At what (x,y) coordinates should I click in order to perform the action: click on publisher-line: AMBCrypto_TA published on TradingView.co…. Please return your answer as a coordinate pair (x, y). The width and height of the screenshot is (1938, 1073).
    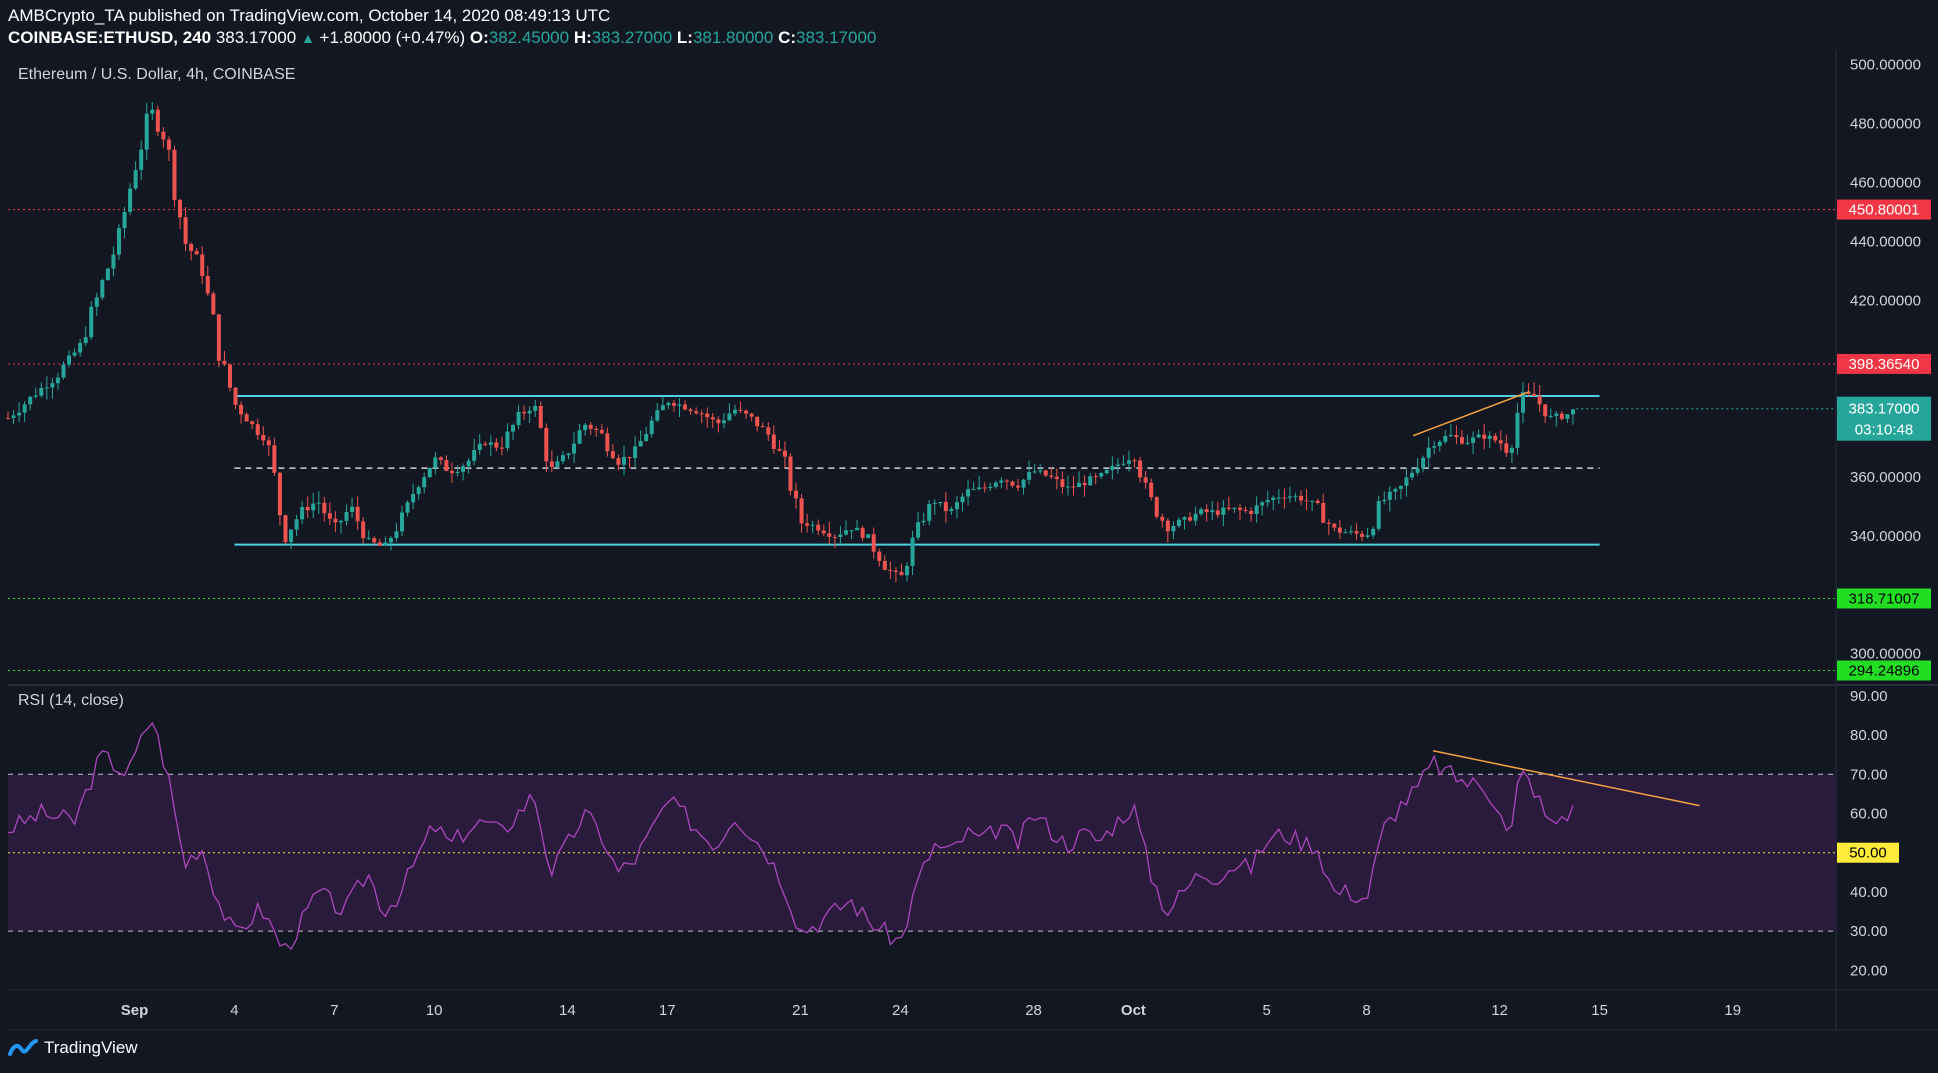
    Looking at the image, I should click on (309, 15).